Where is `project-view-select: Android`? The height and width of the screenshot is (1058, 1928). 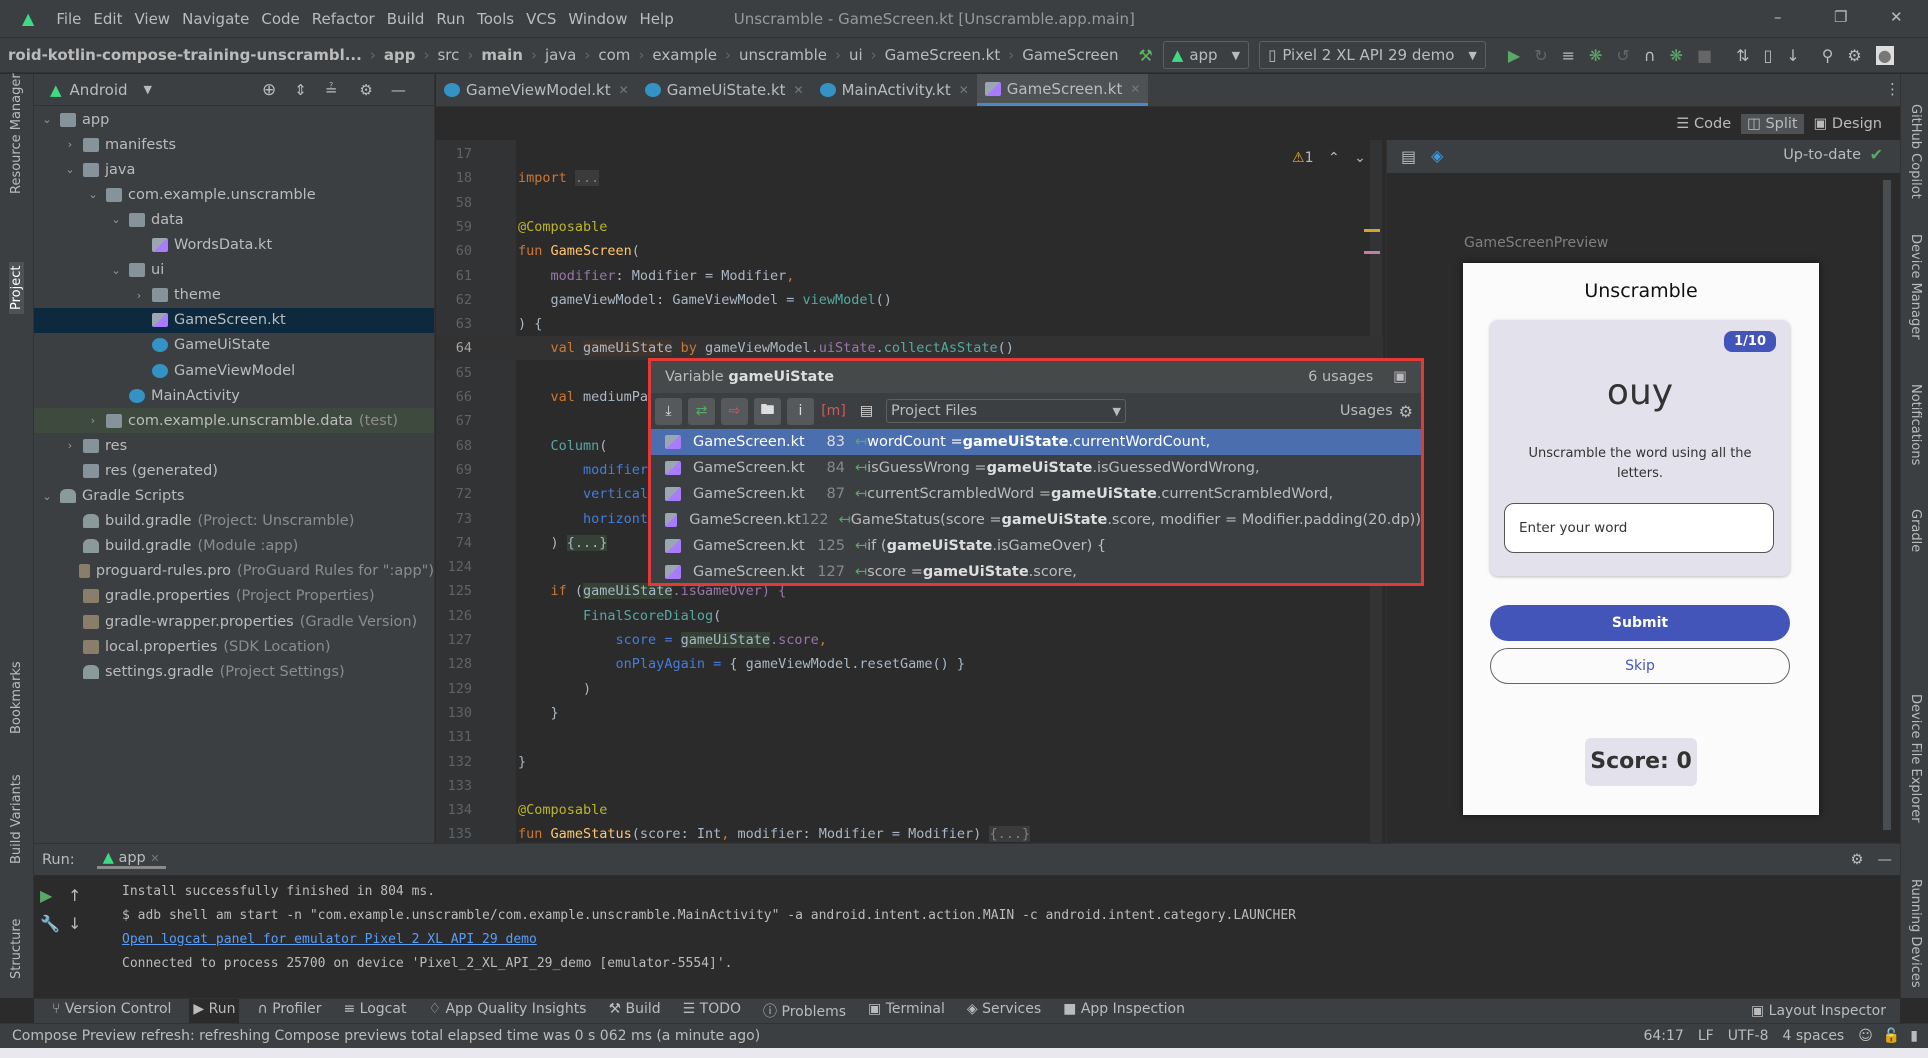
project-view-select: Android is located at coordinates (99, 90).